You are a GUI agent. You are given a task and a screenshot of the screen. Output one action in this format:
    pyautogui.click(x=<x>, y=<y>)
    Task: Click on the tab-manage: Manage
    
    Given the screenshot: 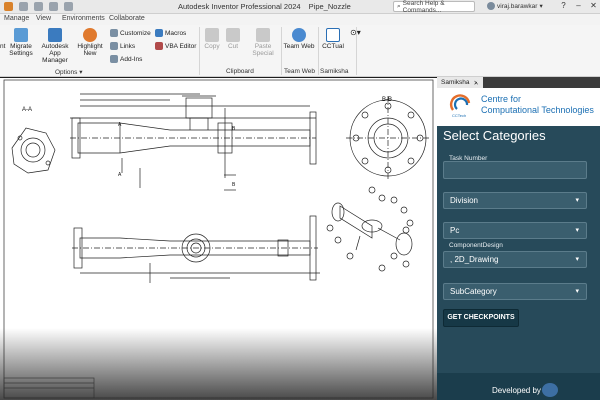 What is the action you would take?
    pyautogui.click(x=16, y=18)
    